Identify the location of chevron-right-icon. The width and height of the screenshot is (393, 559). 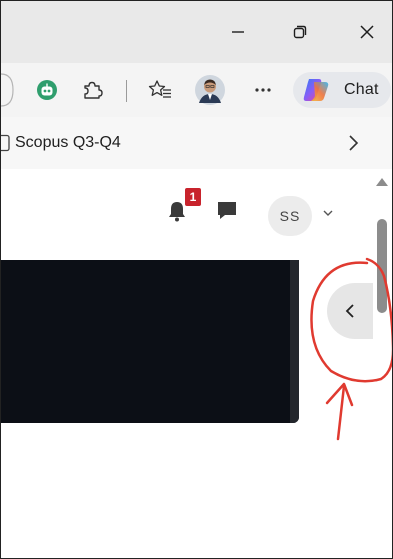
(354, 143).